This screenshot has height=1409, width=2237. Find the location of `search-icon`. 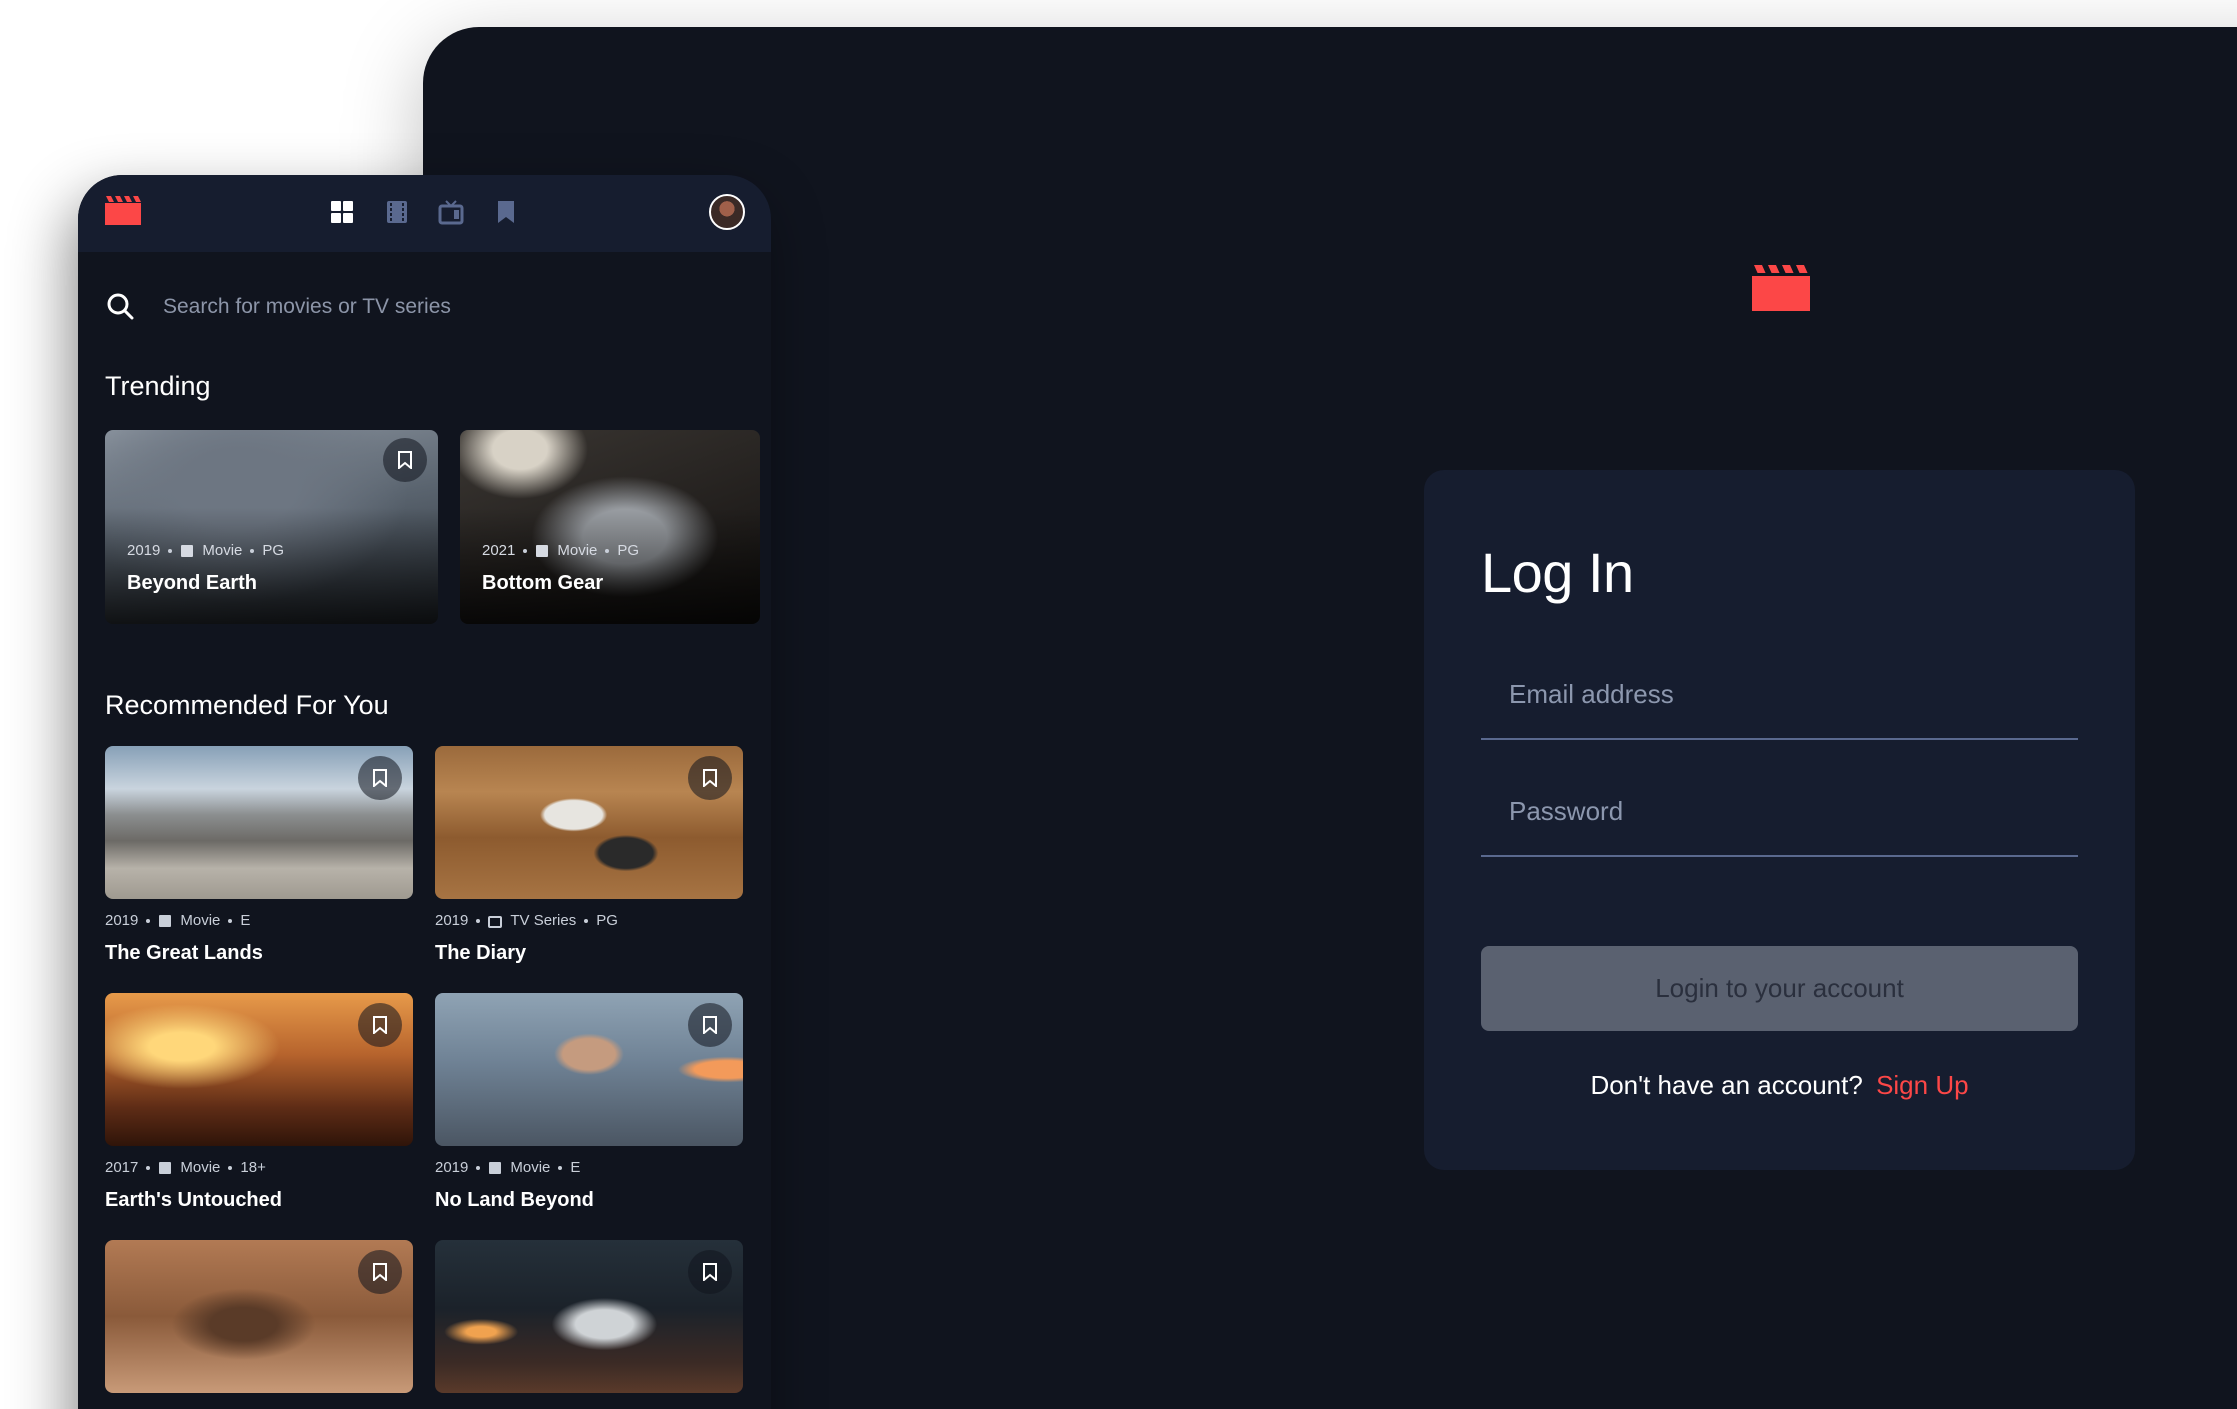

search-icon is located at coordinates (120, 306).